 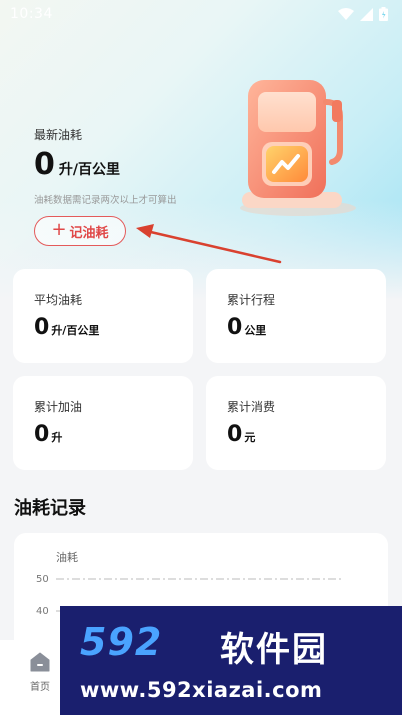 What do you see at coordinates (250, 437) in the screenshot?
I see `stat-unit: 元` at bounding box center [250, 437].